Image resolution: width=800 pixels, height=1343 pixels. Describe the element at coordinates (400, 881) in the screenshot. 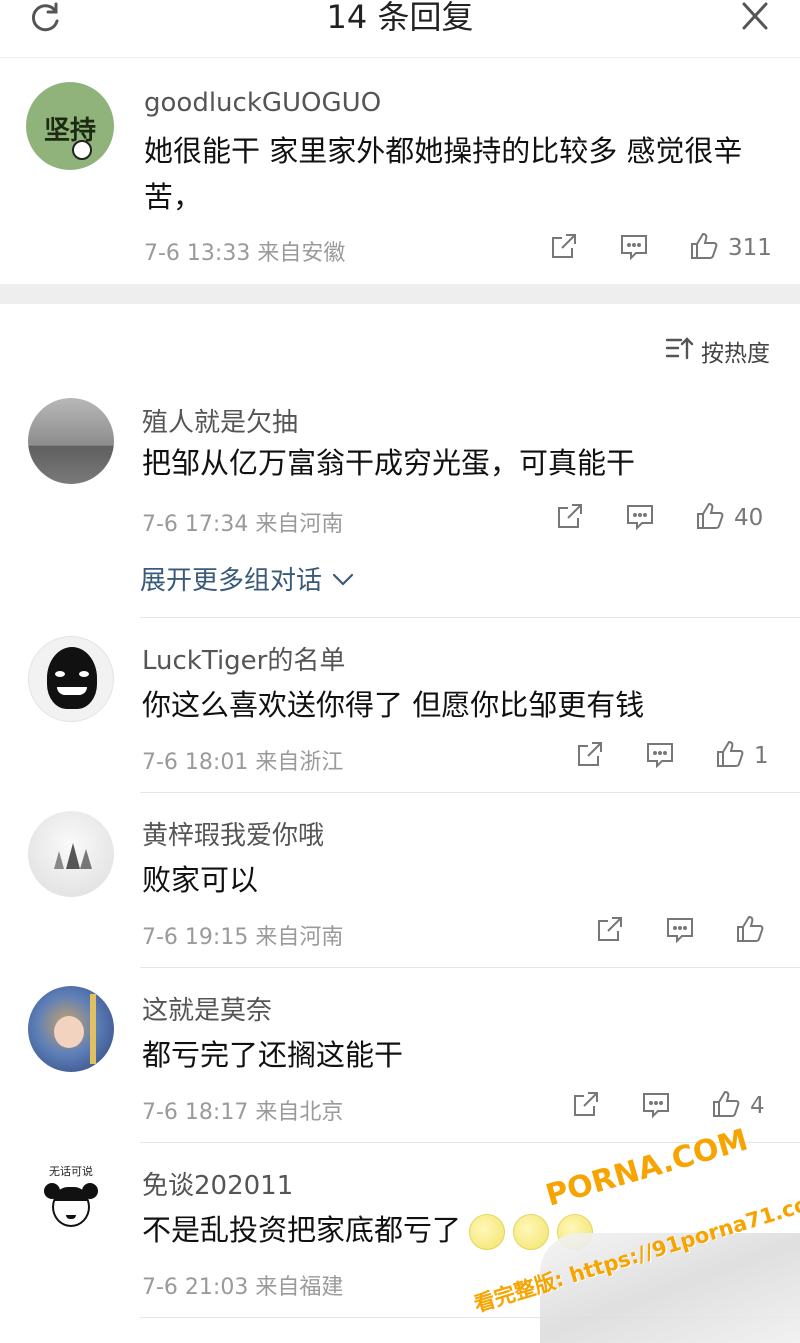

I see `list-item: 黄梓瑕我爱你哦 败家可以 7-6 19:15 来自河南` at that location.